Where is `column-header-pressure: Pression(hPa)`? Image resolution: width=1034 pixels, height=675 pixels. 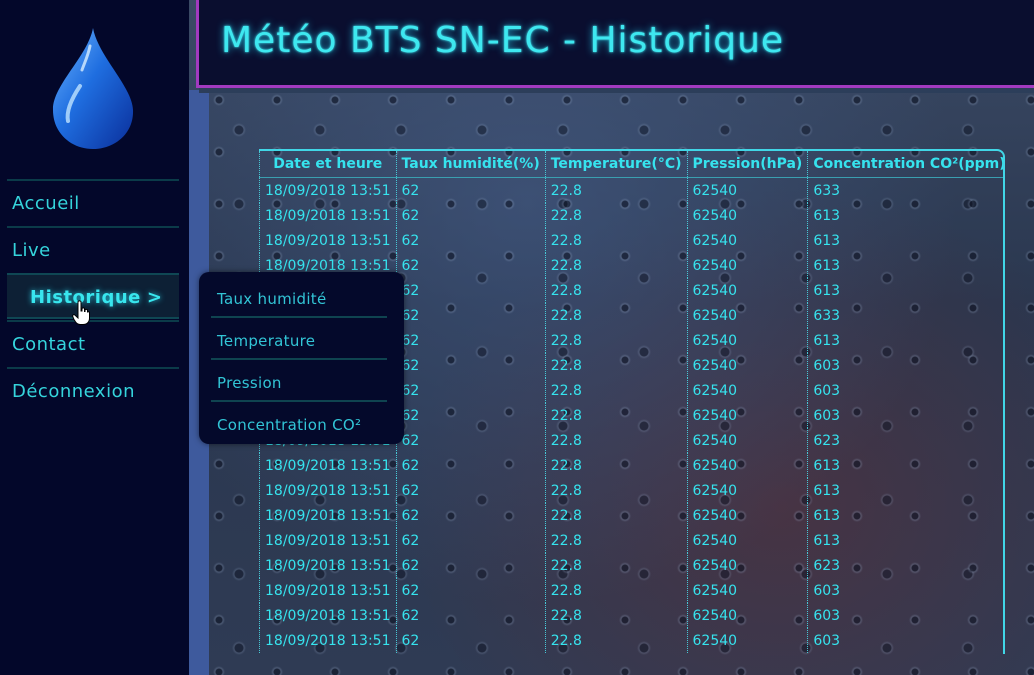
column-header-pressure: Pression(hPa) is located at coordinates (748, 164).